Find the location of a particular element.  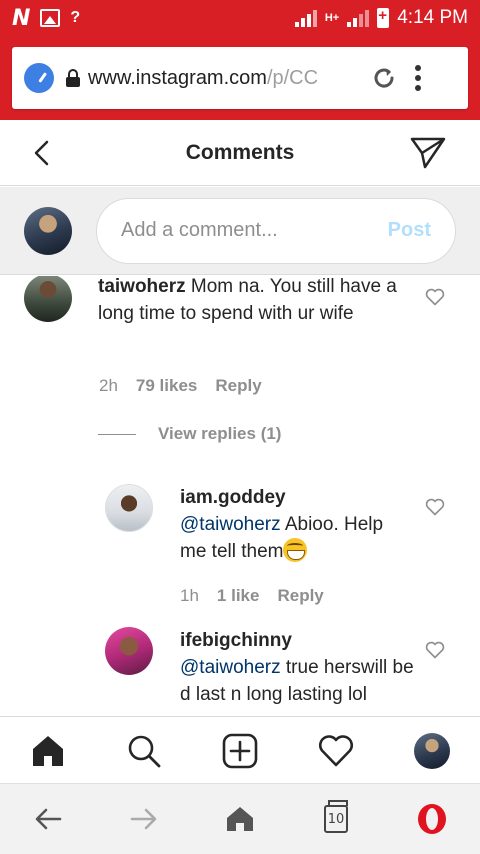

reload-icon is located at coordinates (384, 78).